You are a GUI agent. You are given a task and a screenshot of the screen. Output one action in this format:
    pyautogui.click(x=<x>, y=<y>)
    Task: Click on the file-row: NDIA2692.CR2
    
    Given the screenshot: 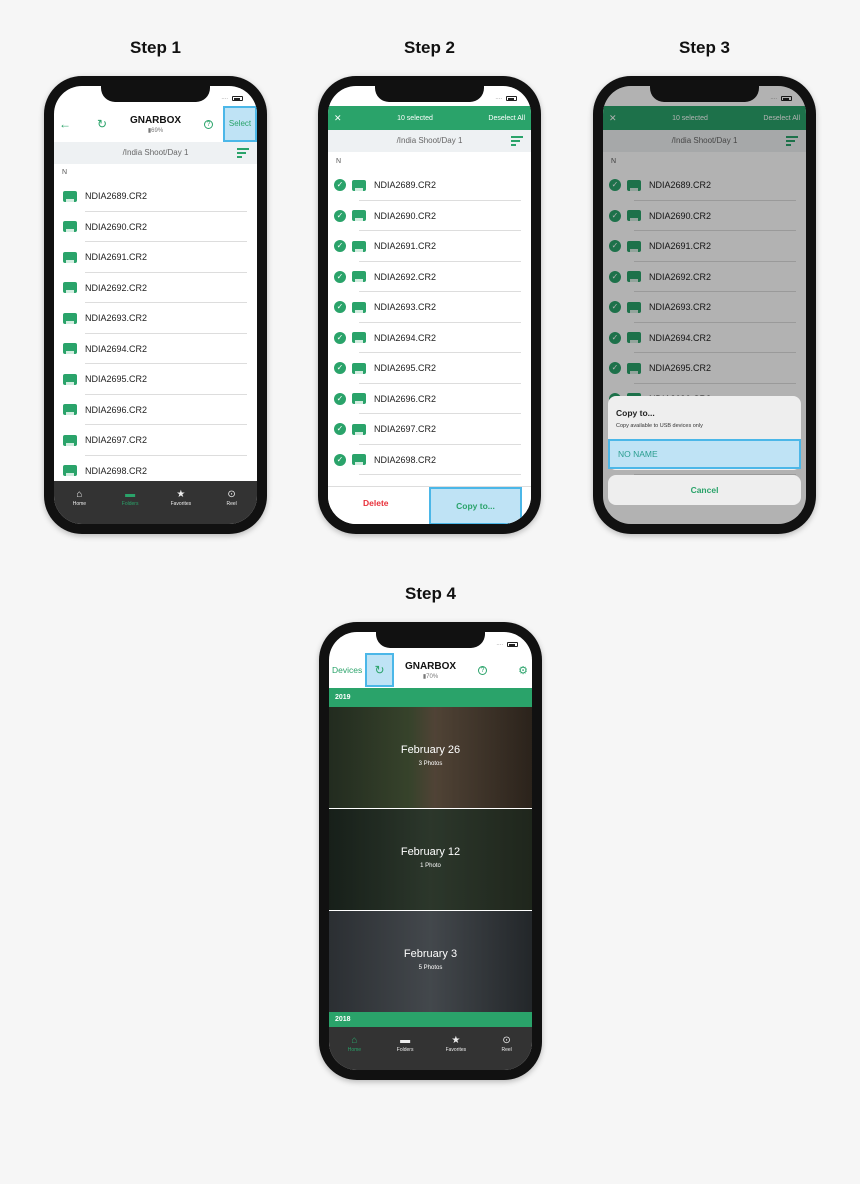 What is the action you would take?
    pyautogui.click(x=150, y=288)
    